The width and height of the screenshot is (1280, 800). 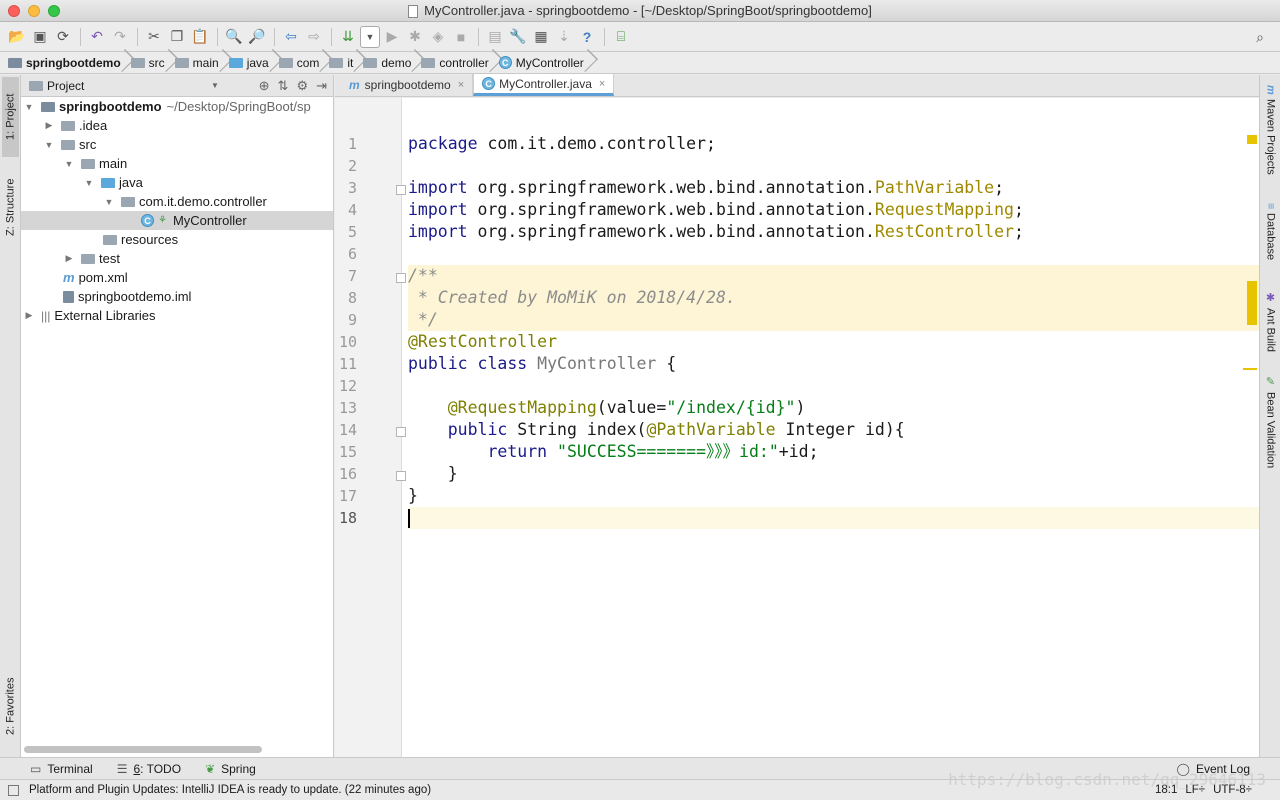 What do you see at coordinates (291, 37) in the screenshot?
I see `back-icon: ⇦` at bounding box center [291, 37].